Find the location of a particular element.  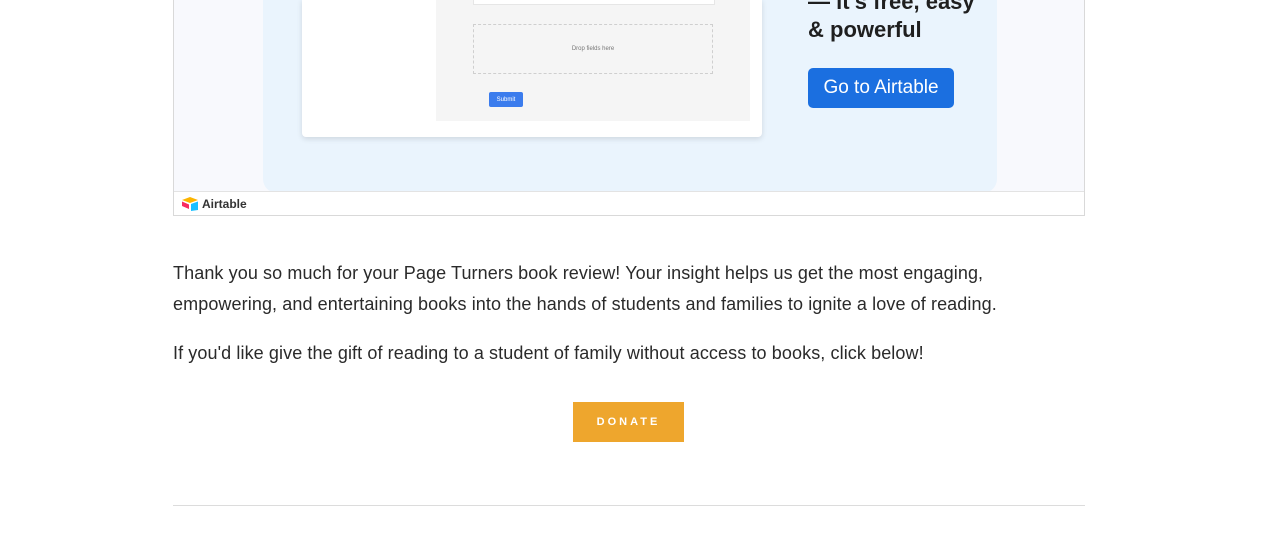

form-preview: Drop fields here Submit is located at coordinates (532, 68).